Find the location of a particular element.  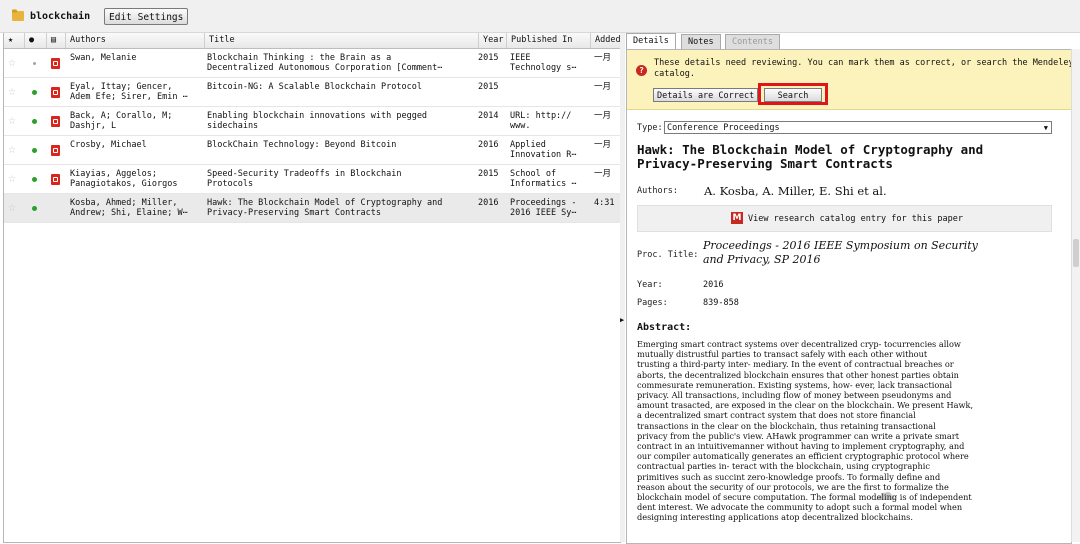

folder-toolbar: blockchain Edit Settings is located at coordinates (540, 16).